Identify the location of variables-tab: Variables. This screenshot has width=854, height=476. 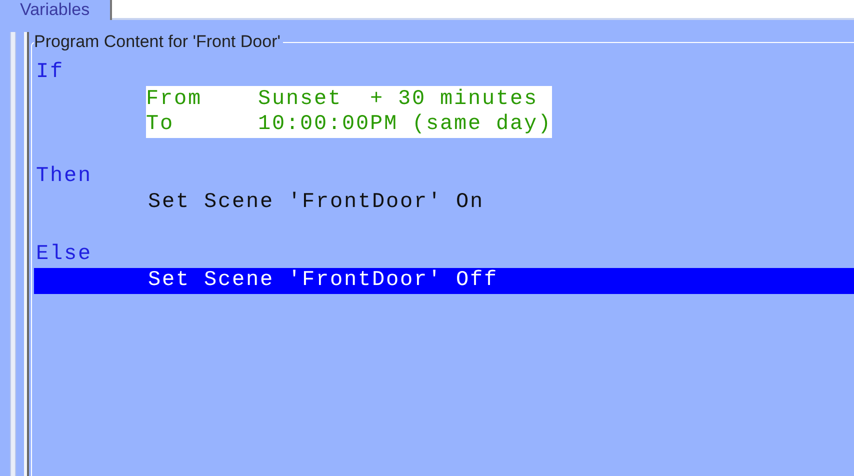
(56, 10).